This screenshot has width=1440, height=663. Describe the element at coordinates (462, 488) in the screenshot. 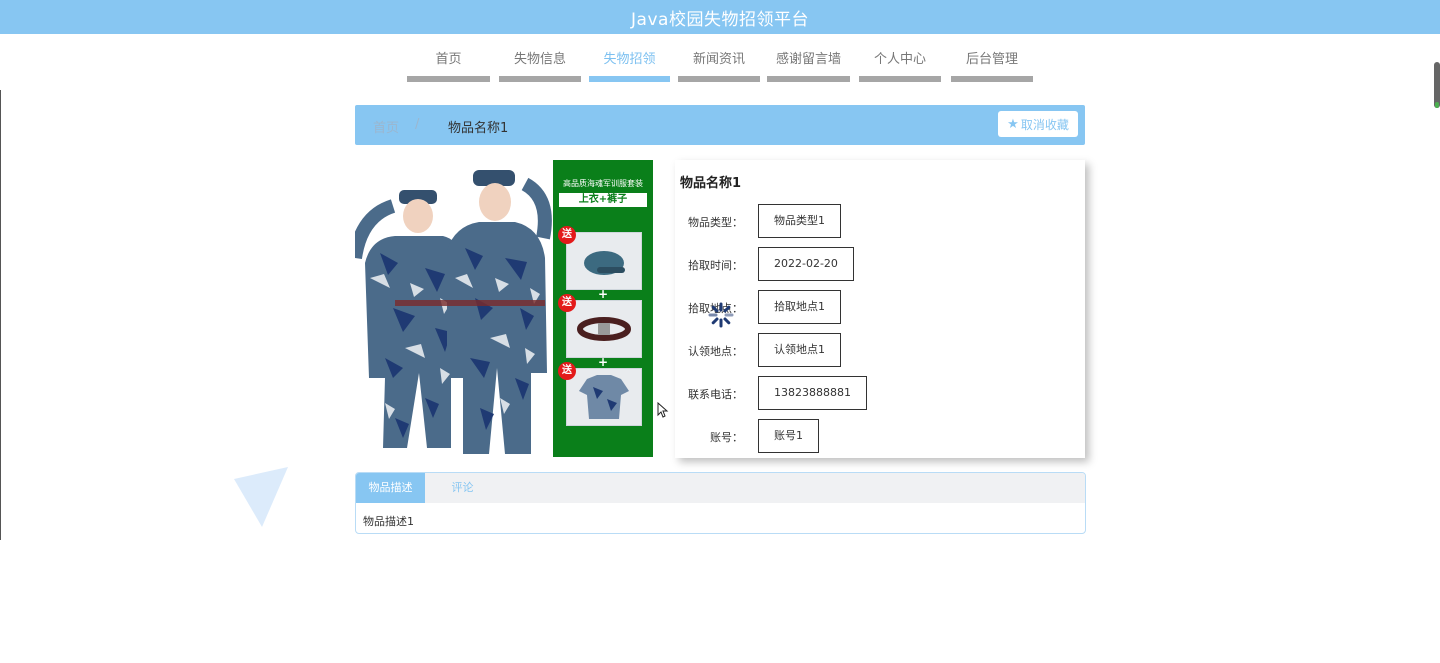

I see `tab-comments: 评论` at that location.